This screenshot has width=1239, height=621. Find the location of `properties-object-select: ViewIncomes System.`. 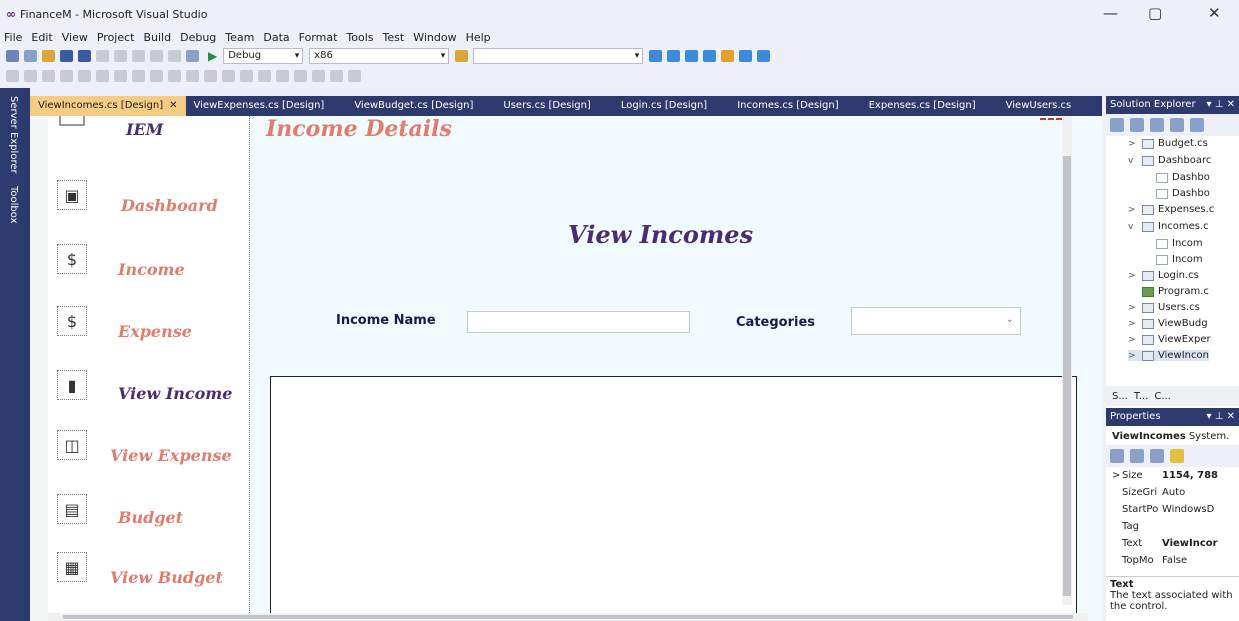

properties-object-select: ViewIncomes System. is located at coordinates (1172, 436).